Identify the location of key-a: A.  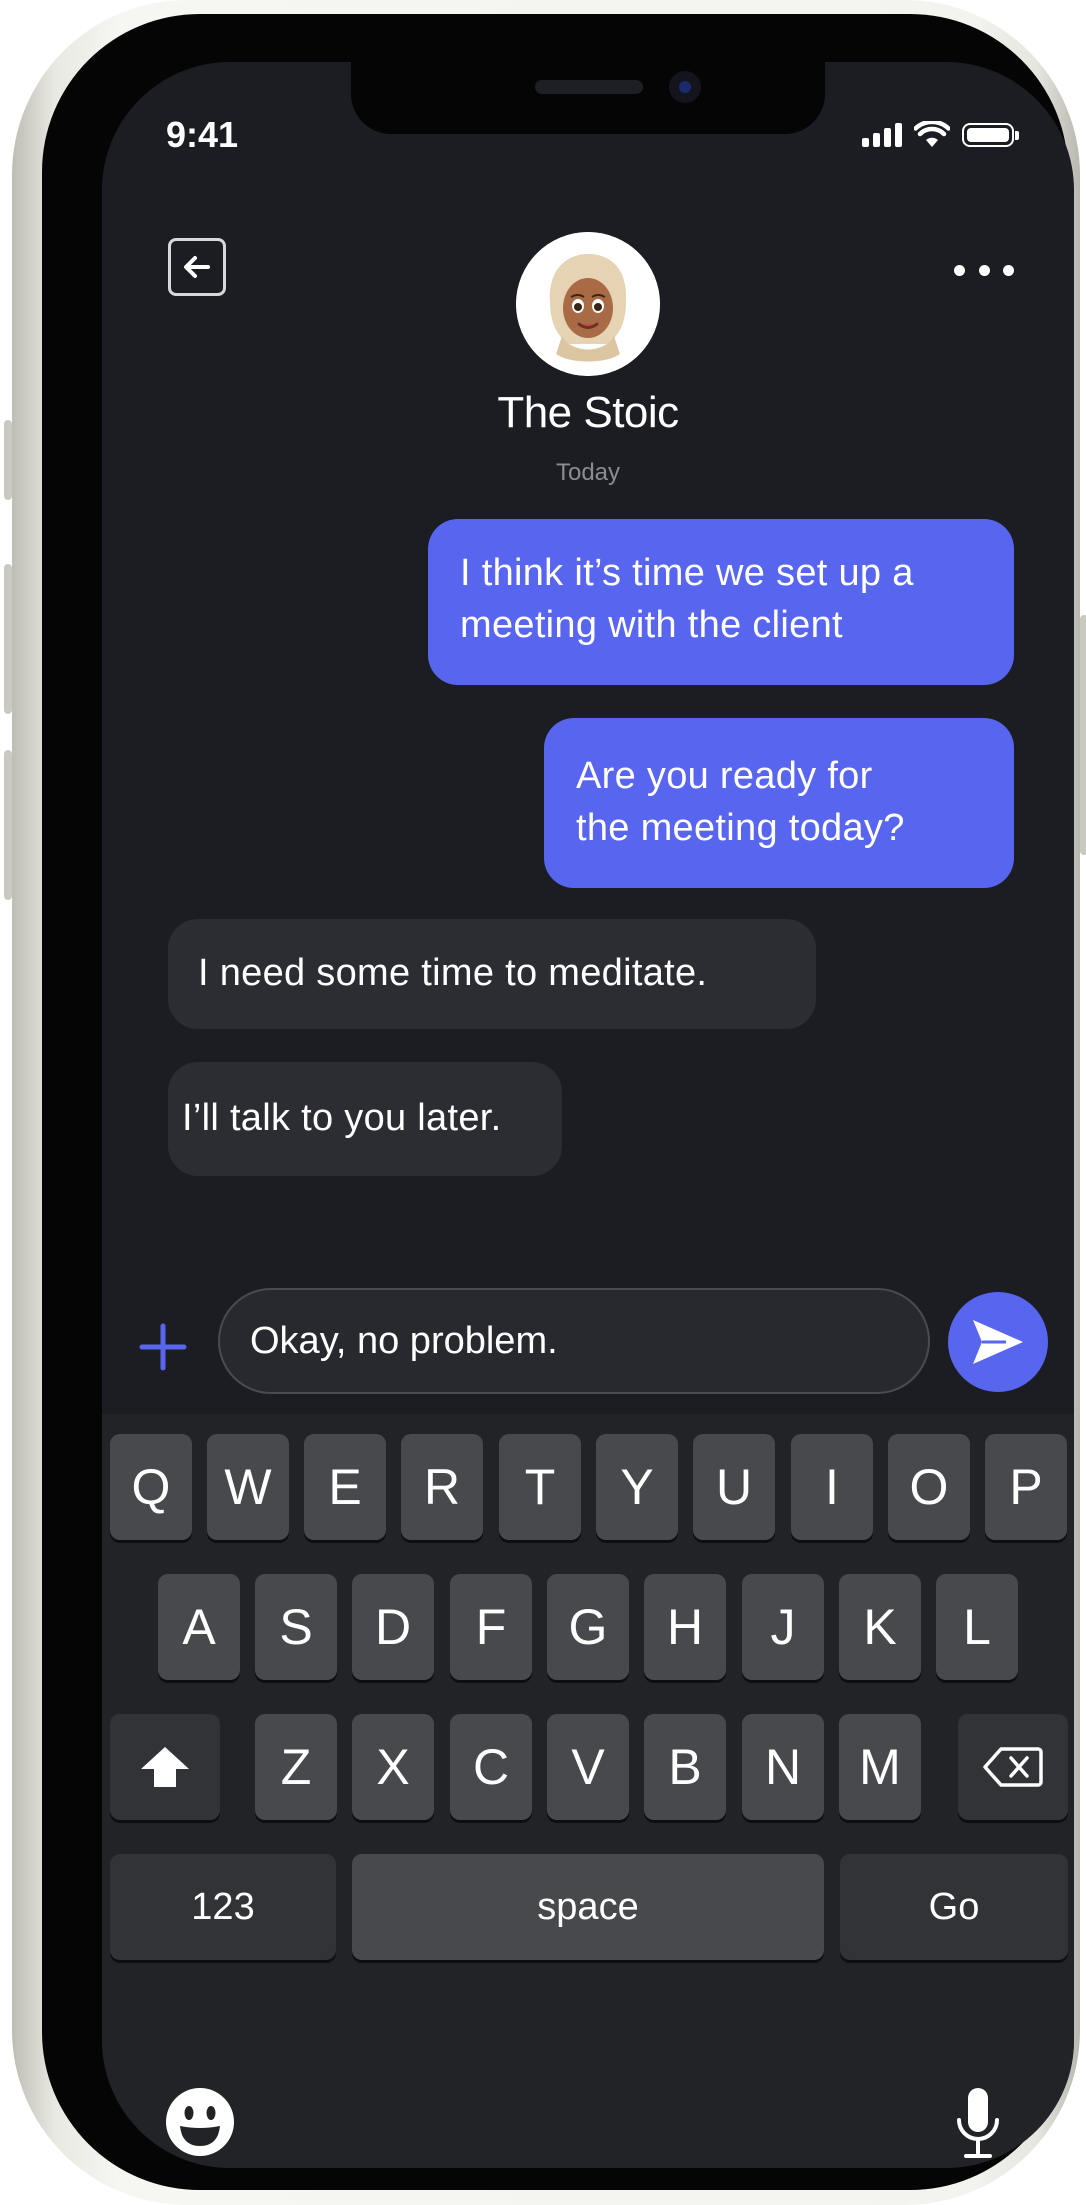
(199, 1627).